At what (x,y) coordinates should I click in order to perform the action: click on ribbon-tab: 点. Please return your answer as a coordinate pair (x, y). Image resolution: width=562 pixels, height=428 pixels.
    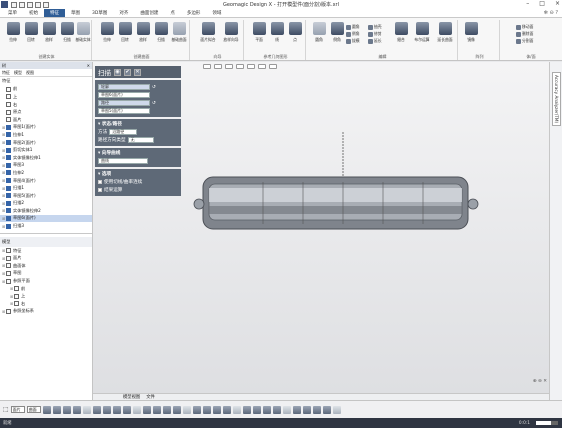
    Looking at the image, I should click on (172, 13).